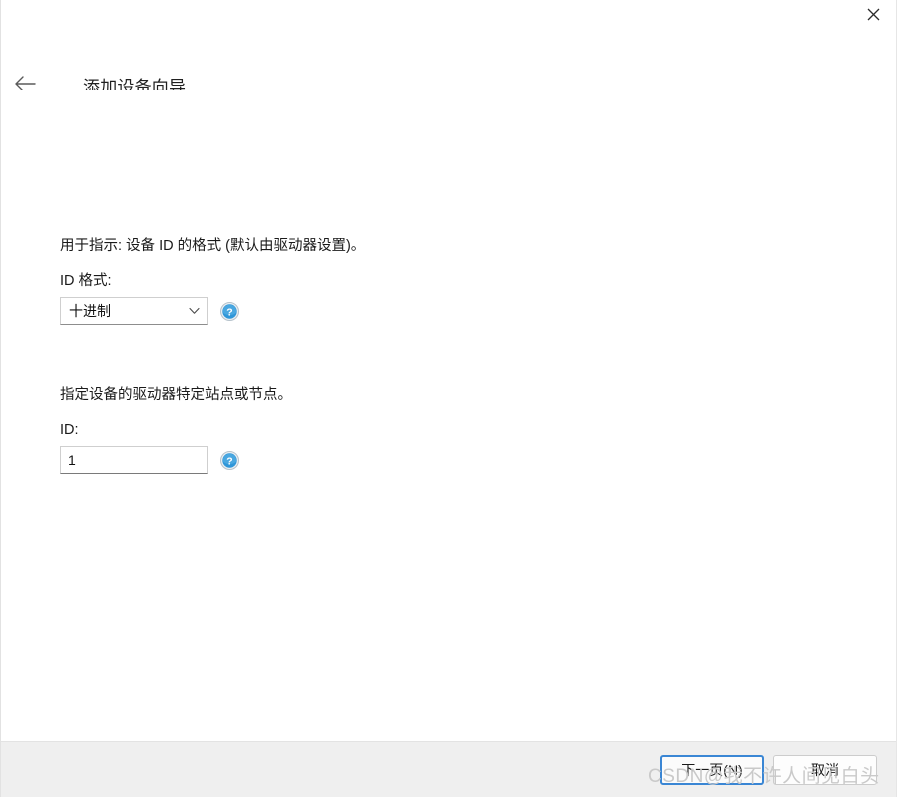 This screenshot has height=797, width=897. Describe the element at coordinates (134, 460) in the screenshot. I see `device-id-input` at that location.